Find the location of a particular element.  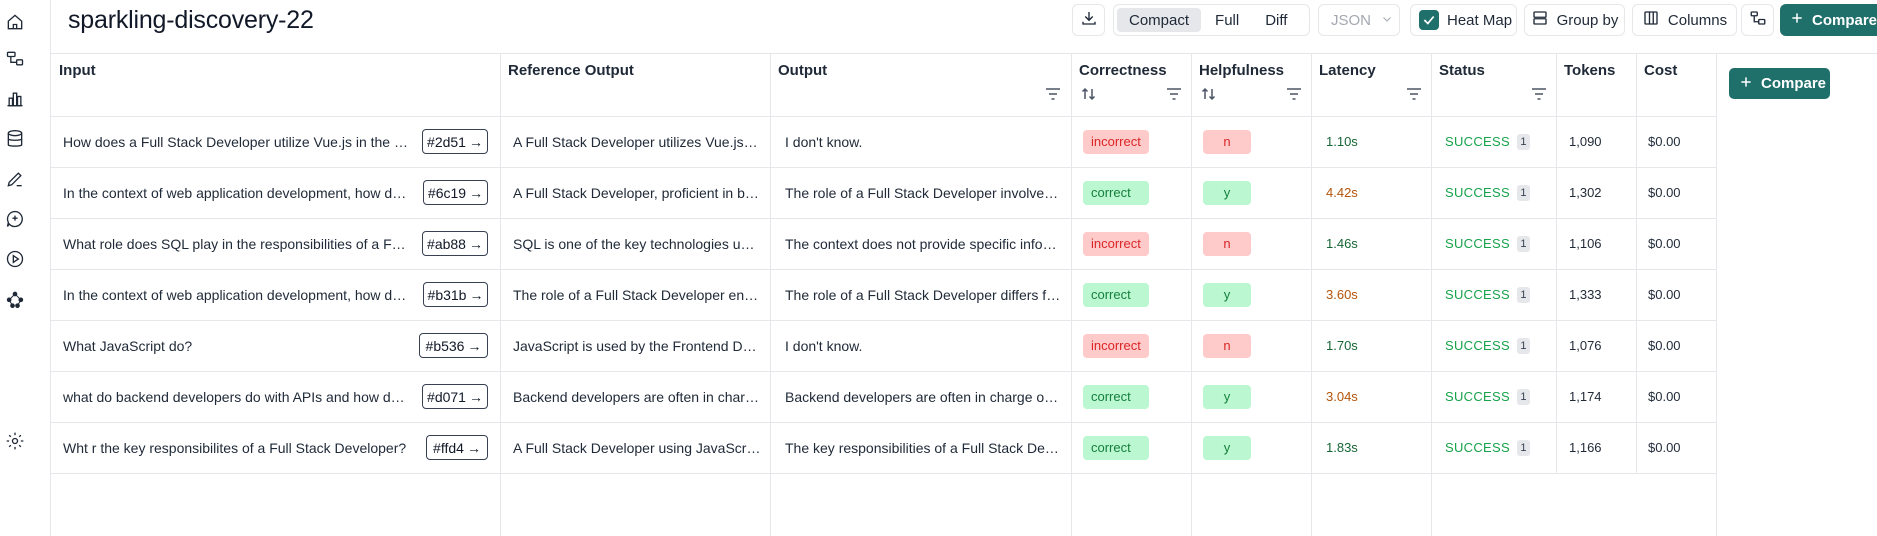

example-ref-link: #ffd4 → is located at coordinates (457, 447).